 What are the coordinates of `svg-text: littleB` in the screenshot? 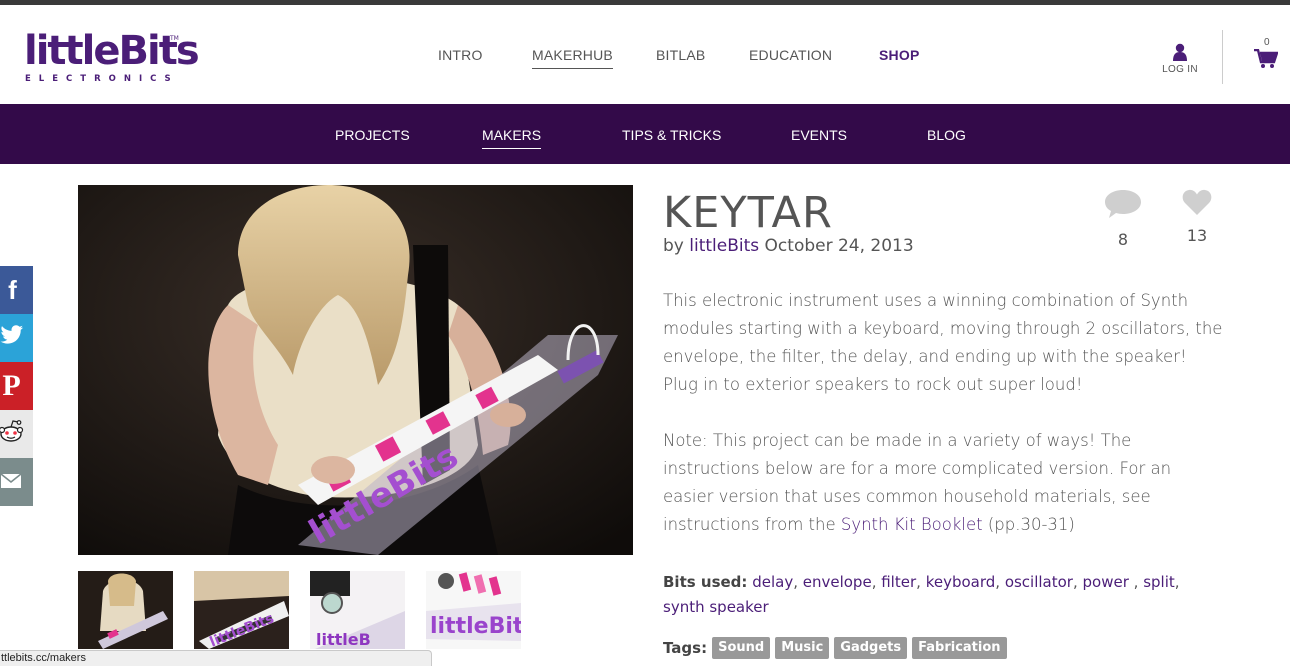 It's located at (343, 639).